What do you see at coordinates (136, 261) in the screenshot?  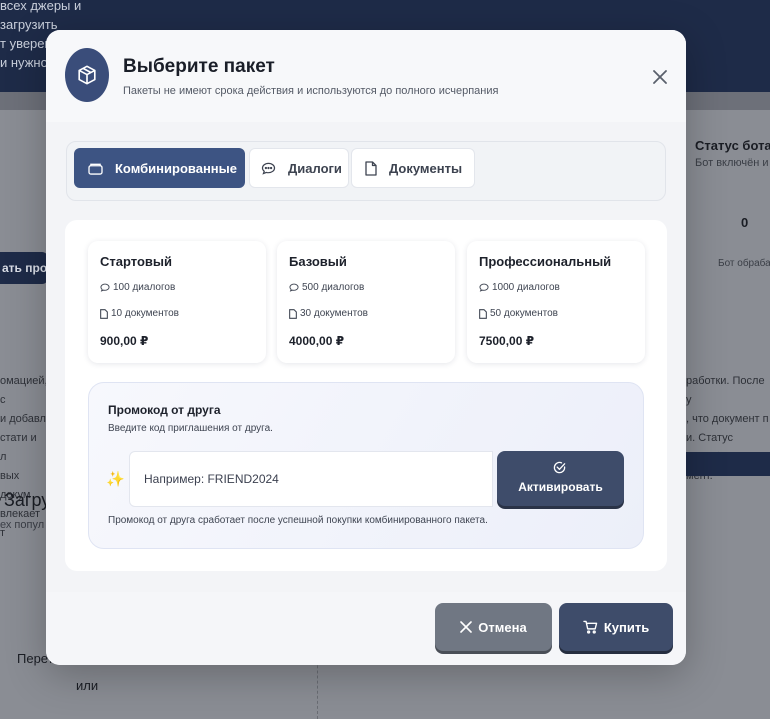 I see `plan-name: Стартовый` at bounding box center [136, 261].